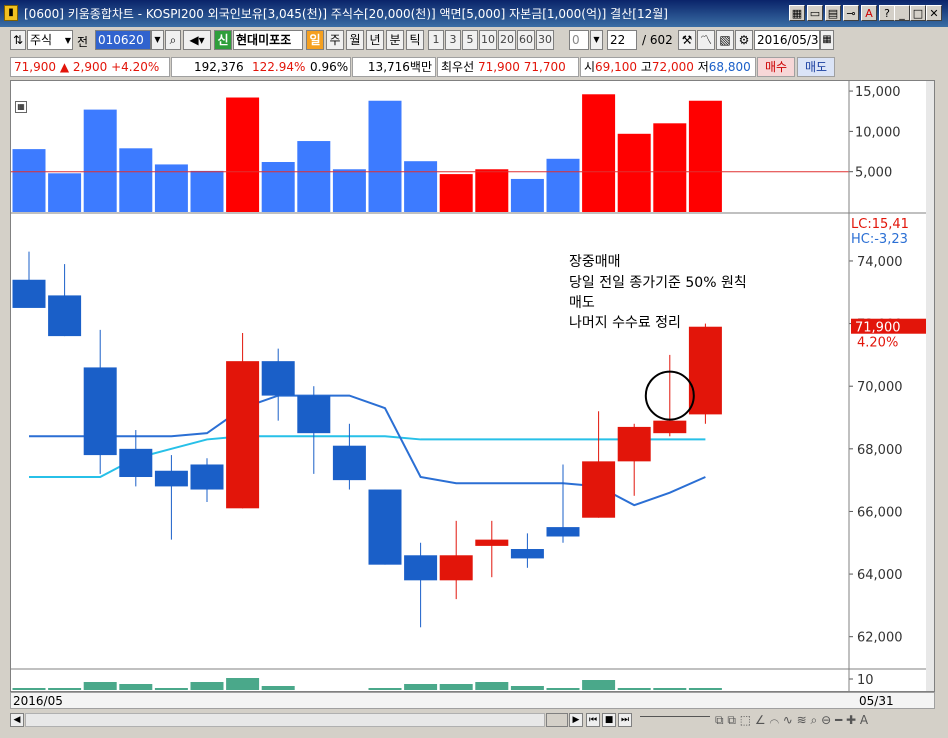 This screenshot has height=738, width=948. What do you see at coordinates (285, 720) in the screenshot?
I see `scroll-track` at bounding box center [285, 720].